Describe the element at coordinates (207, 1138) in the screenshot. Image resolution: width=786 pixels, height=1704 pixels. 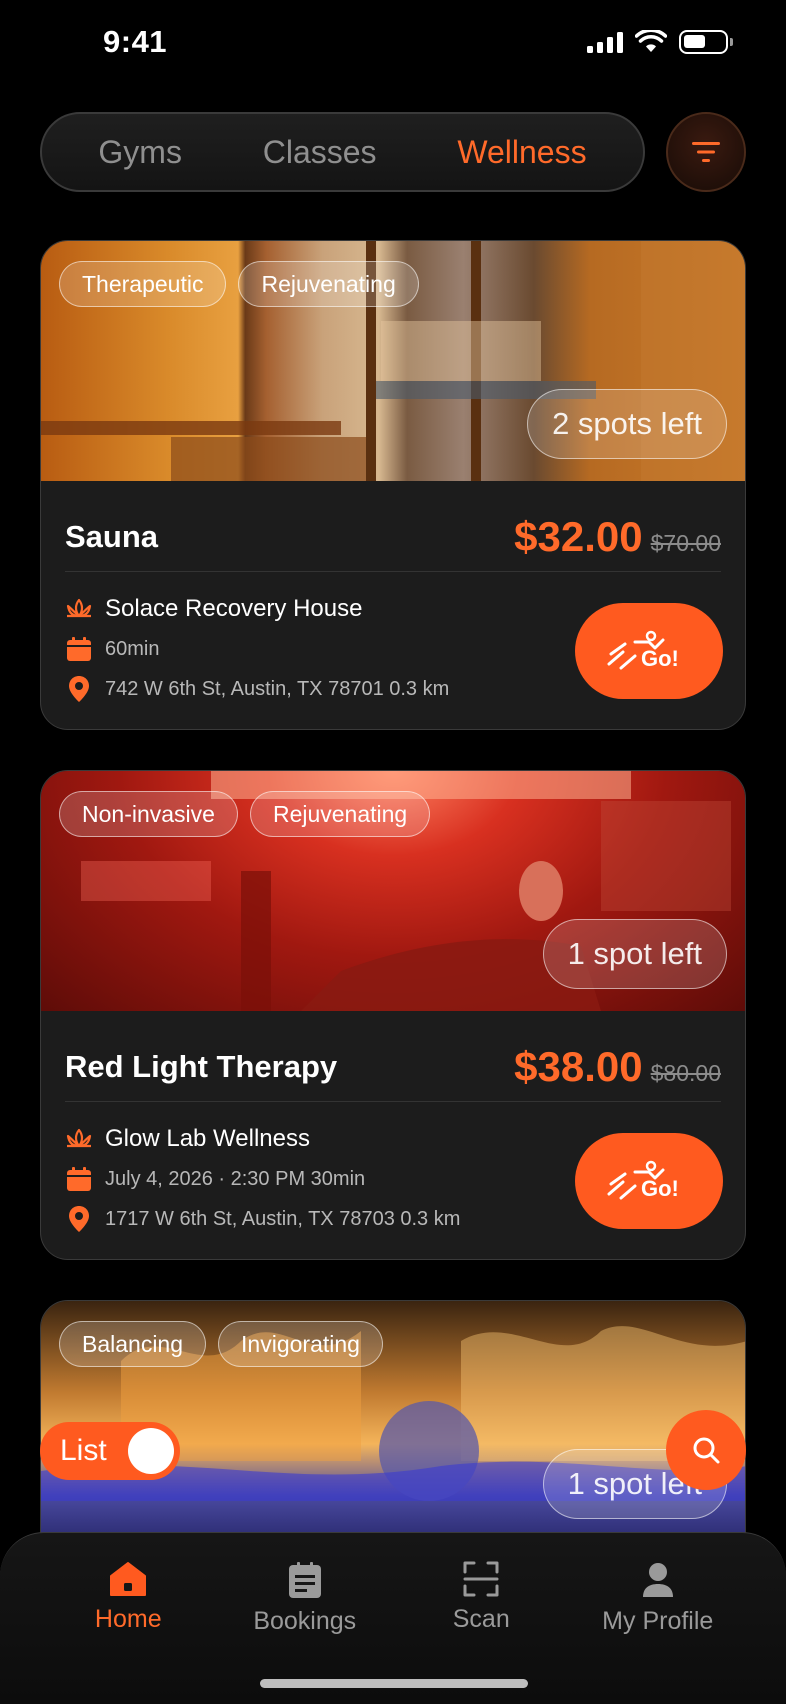
I see `venue-name: Glow Lab Wellness` at that location.